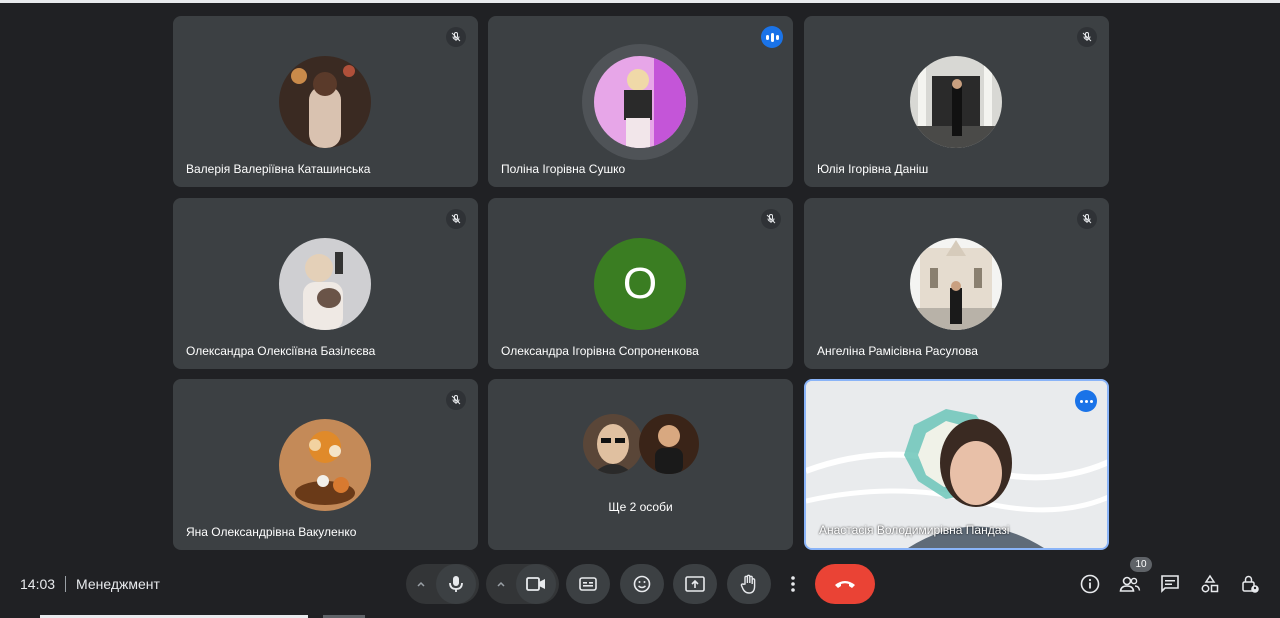  Describe the element at coordinates (1170, 584) in the screenshot. I see `chat-icon` at that location.